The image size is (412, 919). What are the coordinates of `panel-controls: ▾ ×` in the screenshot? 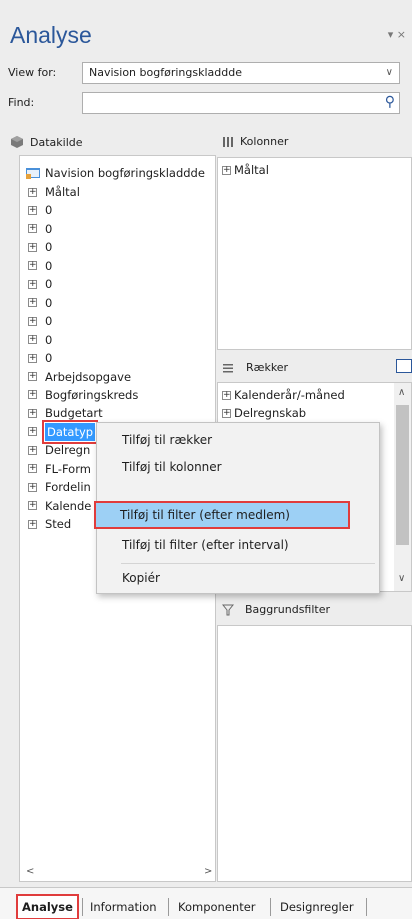 It's located at (397, 34).